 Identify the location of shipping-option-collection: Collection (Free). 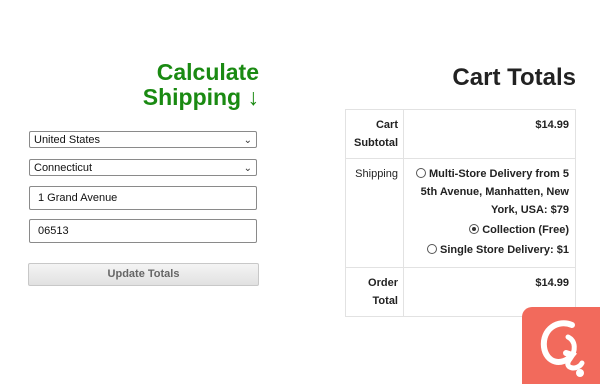
(489, 230).